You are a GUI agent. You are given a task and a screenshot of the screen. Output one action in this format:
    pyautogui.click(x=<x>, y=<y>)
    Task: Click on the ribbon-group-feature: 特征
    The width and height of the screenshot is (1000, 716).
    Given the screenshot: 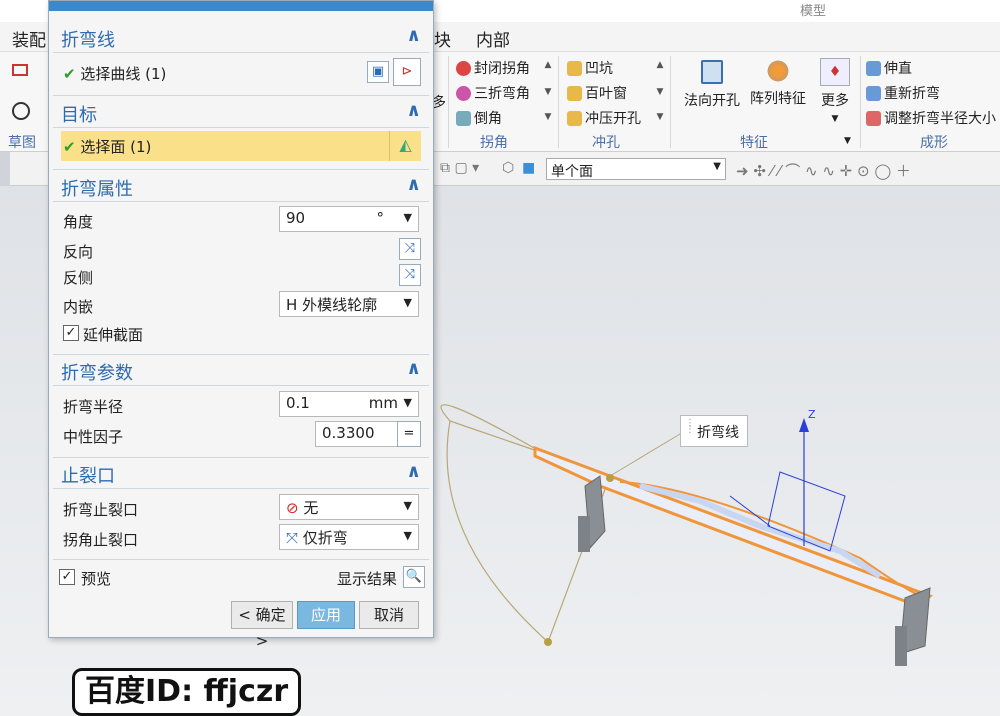 What is the action you would take?
    pyautogui.click(x=754, y=143)
    